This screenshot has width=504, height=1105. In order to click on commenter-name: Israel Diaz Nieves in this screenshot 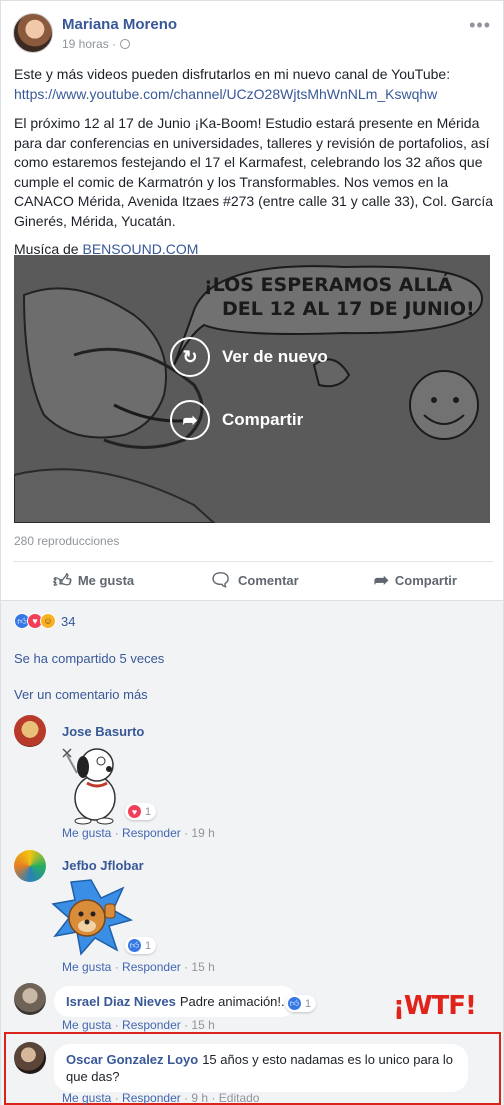, I will do `click(121, 1001)`.